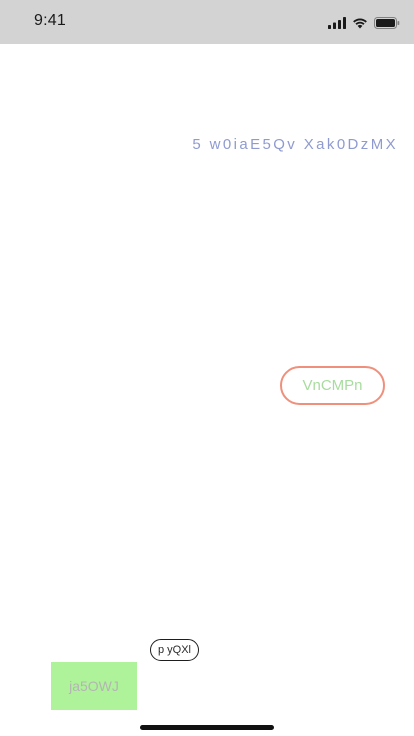  Describe the element at coordinates (207, 727) in the screenshot. I see `home-indicator` at that location.